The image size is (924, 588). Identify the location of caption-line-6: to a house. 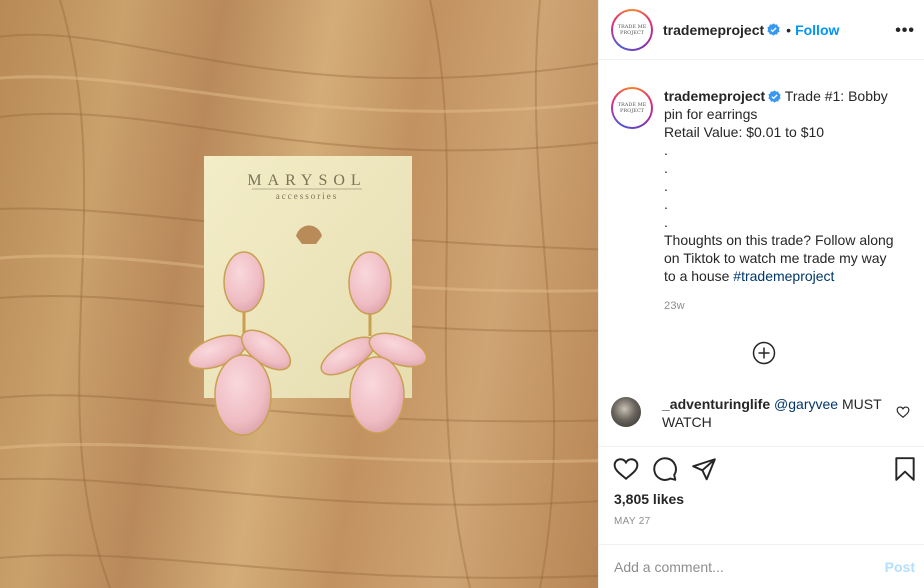
(699, 276).